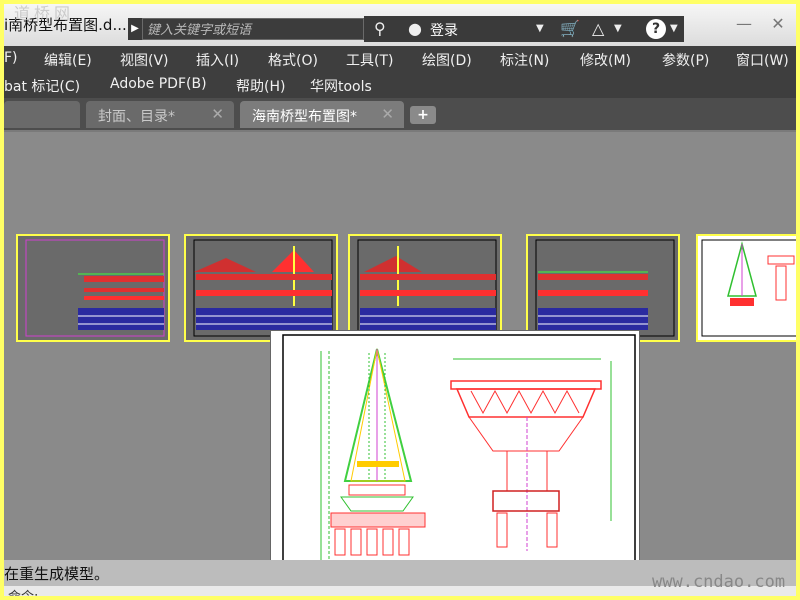 The width and height of the screenshot is (800, 600). I want to click on help-icon: ?, so click(656, 29).